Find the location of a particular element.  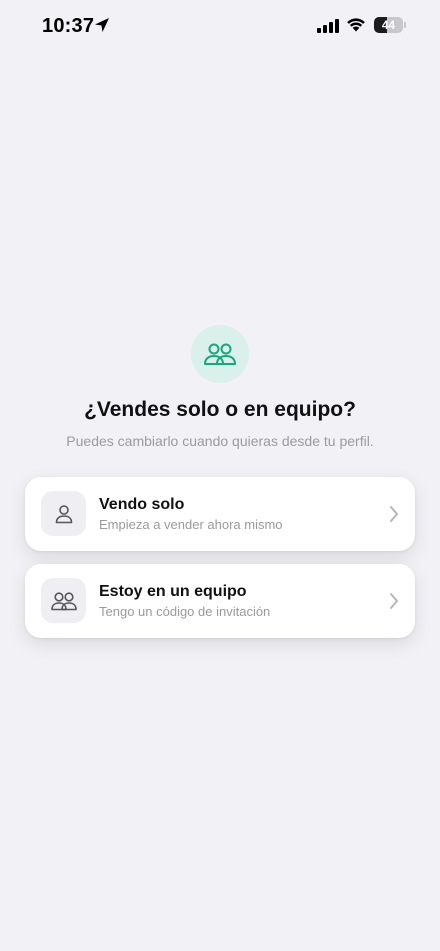

location-arrow-icon is located at coordinates (102, 25).